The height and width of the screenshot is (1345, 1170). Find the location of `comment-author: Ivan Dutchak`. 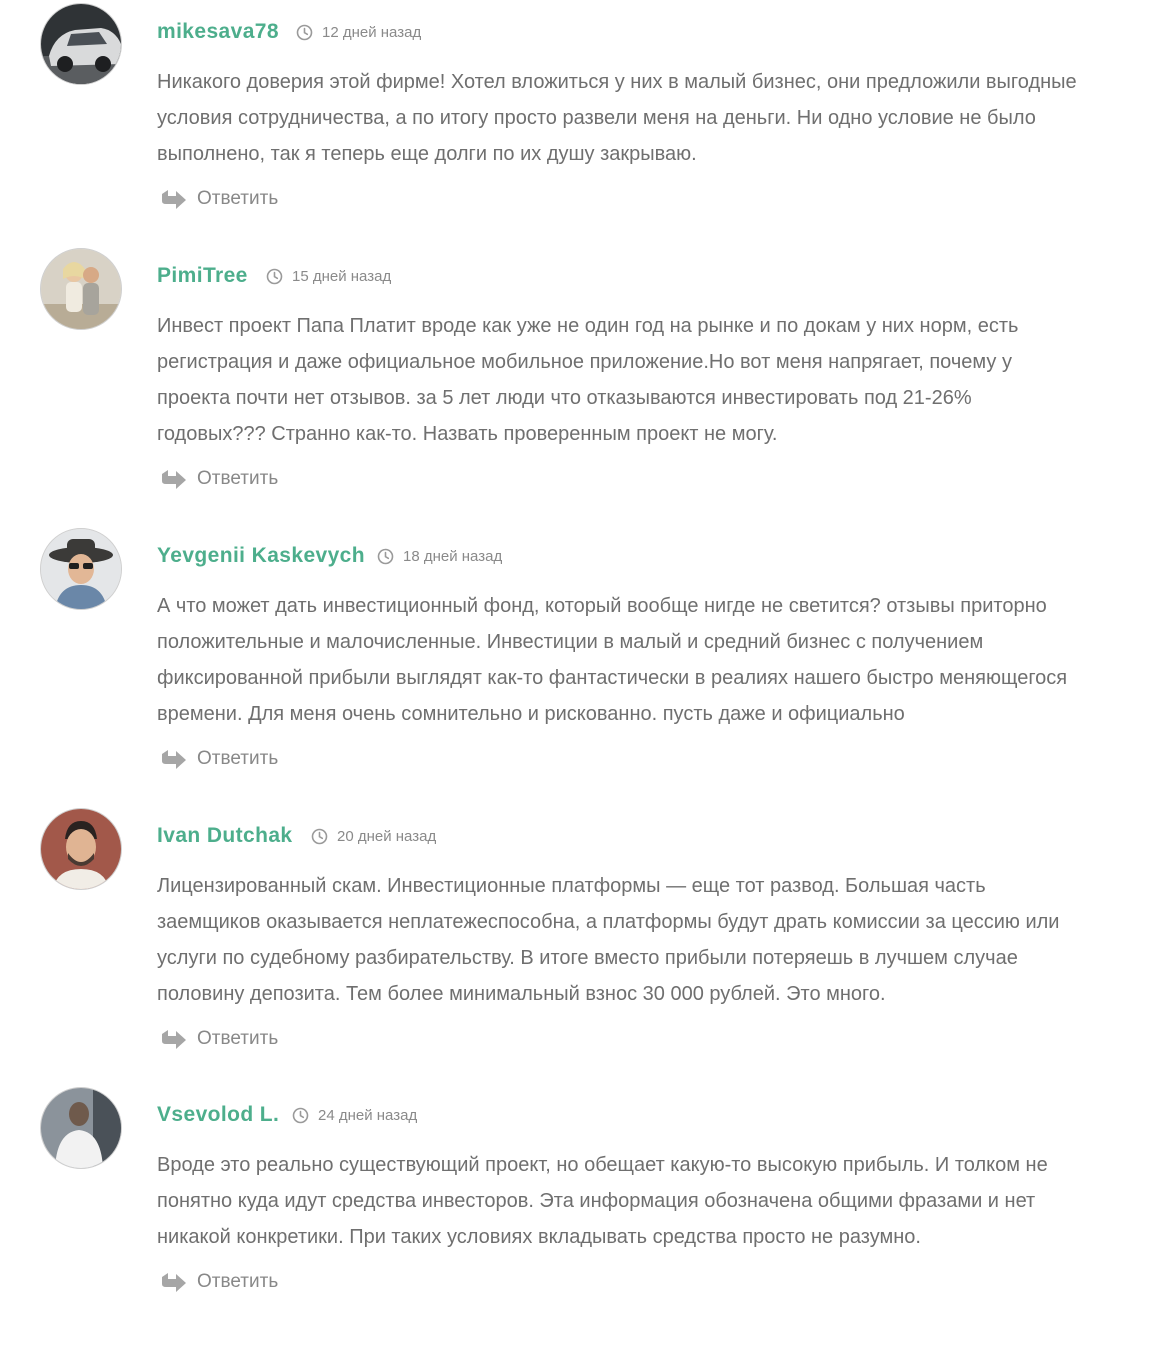

comment-author: Ivan Dutchak is located at coordinates (225, 836).